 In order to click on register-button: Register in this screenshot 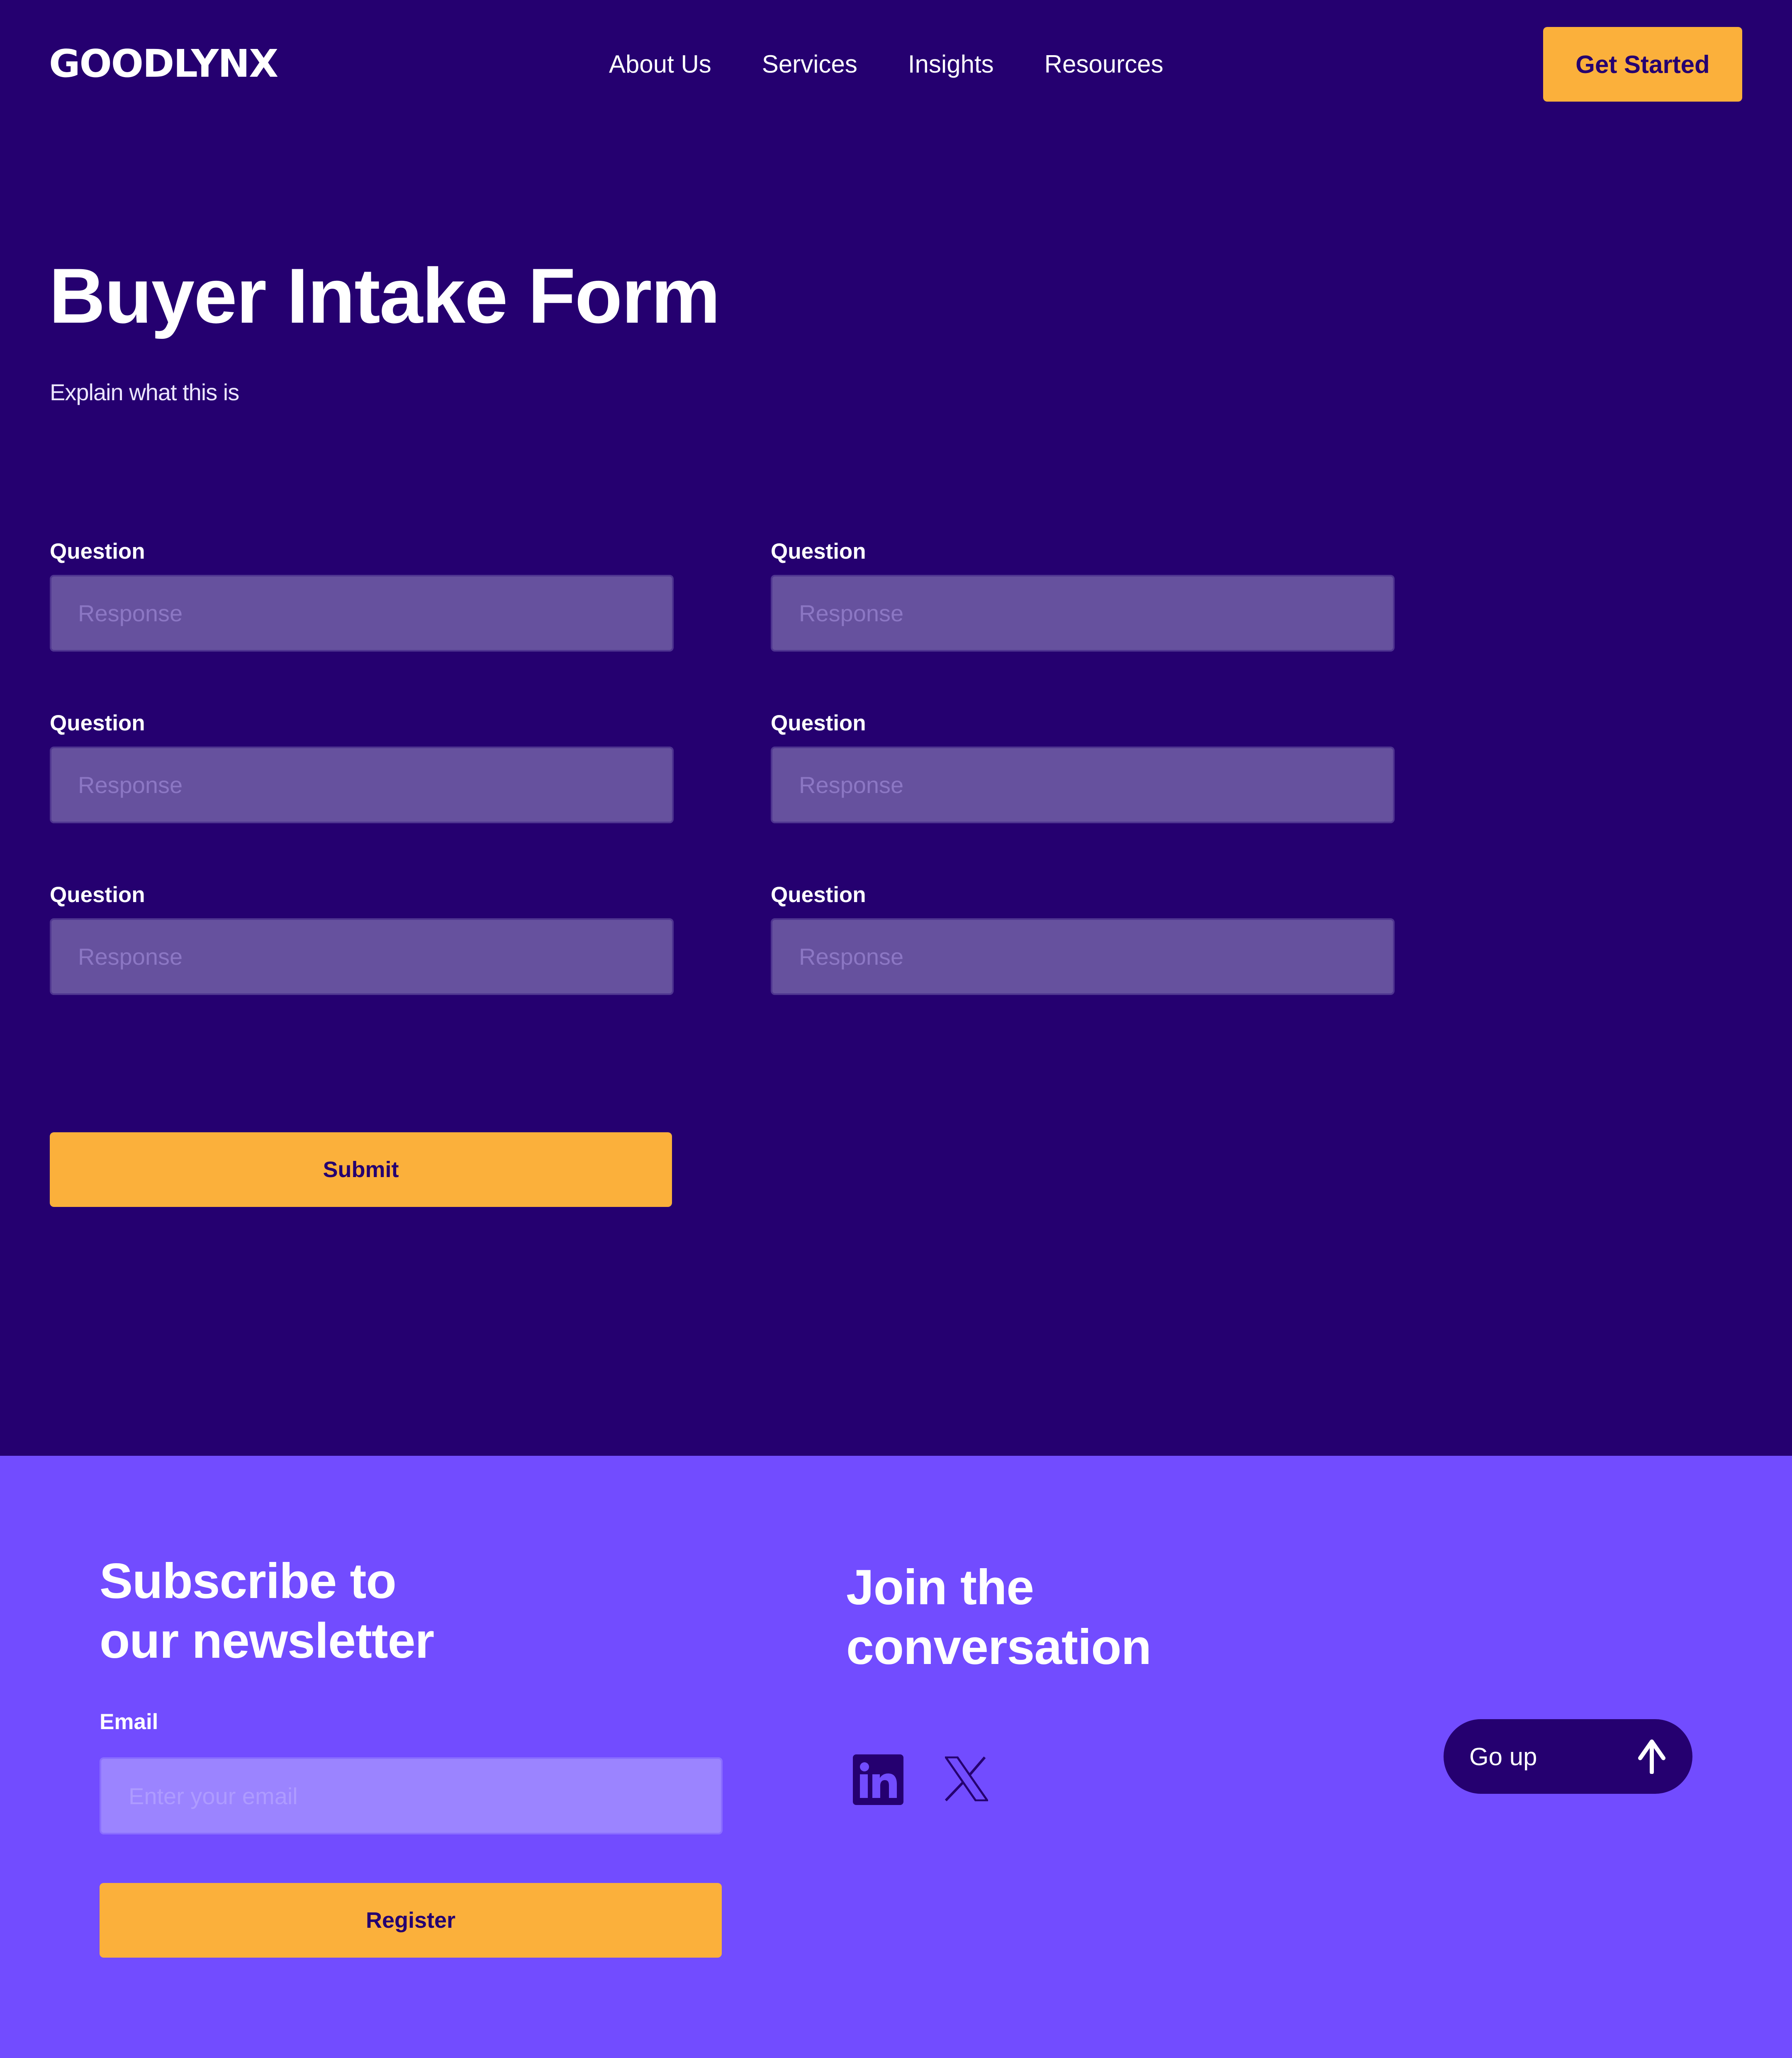, I will do `click(411, 1921)`.